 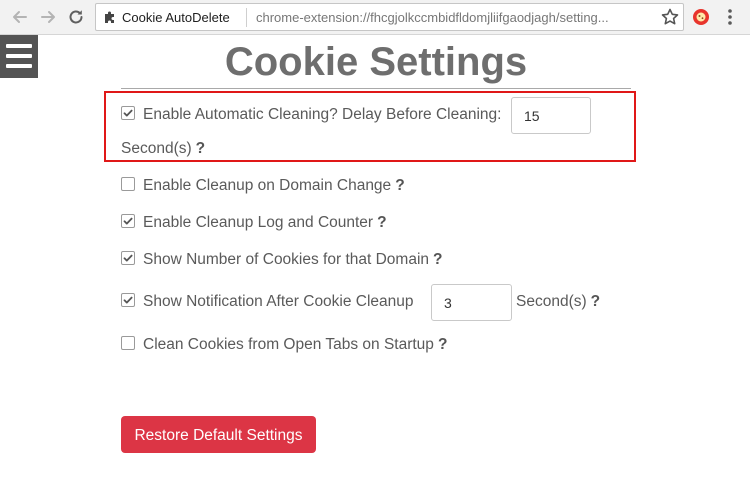 I want to click on cleanup-log-checkbox, so click(x=128, y=220).